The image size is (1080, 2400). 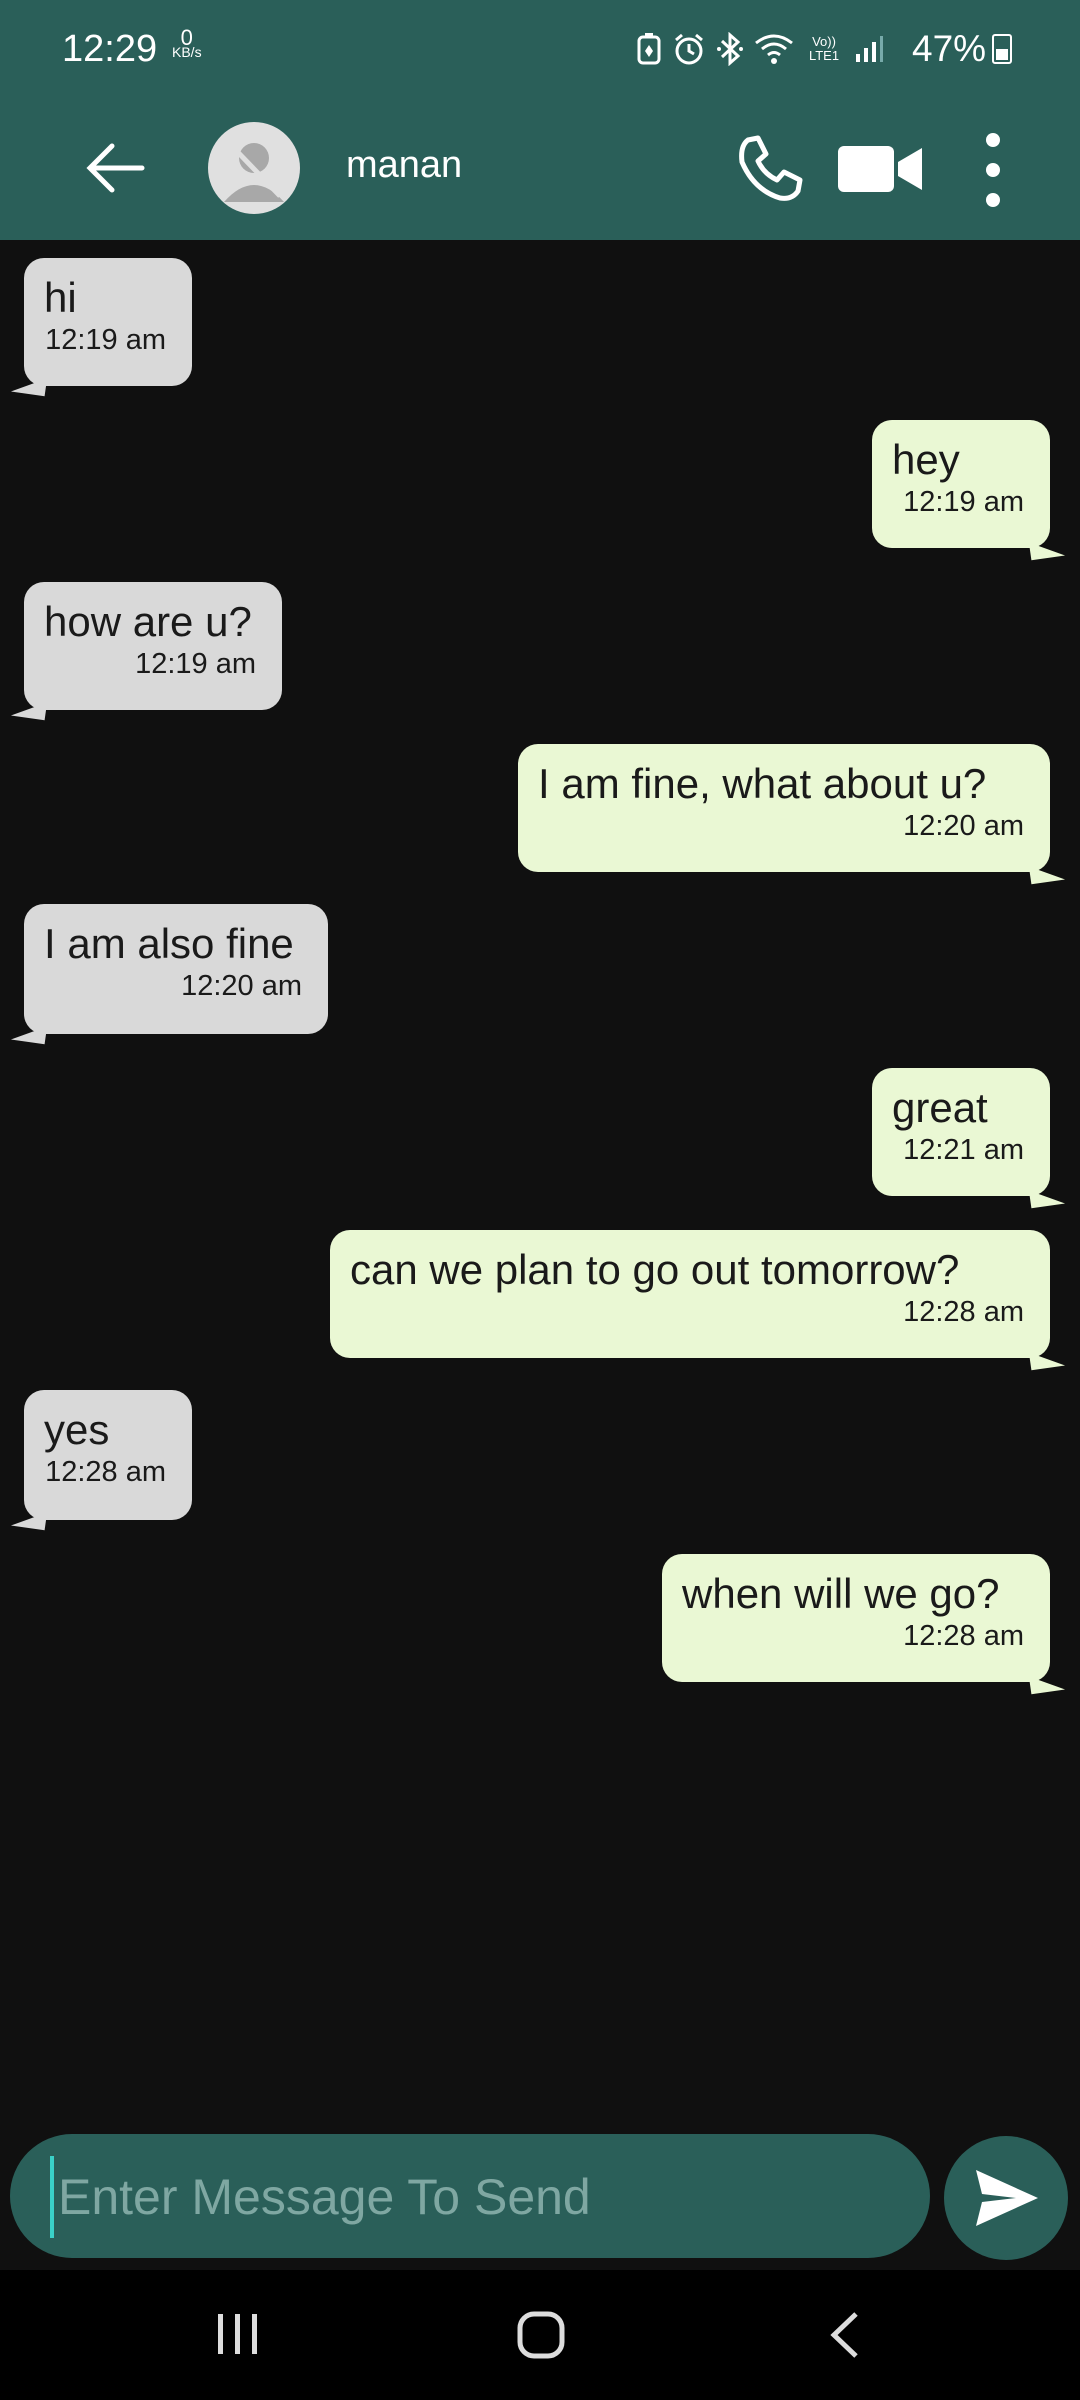 I want to click on bluetooth-icon, so click(x=730, y=49).